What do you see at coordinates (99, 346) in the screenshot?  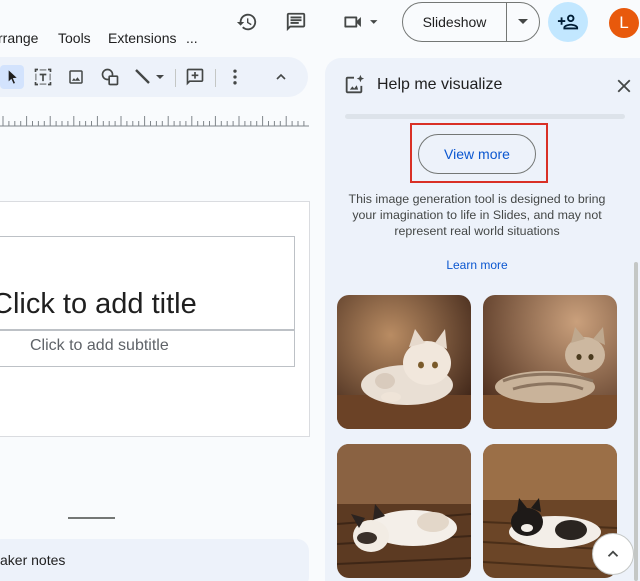 I see `subtitle-placeholder: Click to add subtitle` at bounding box center [99, 346].